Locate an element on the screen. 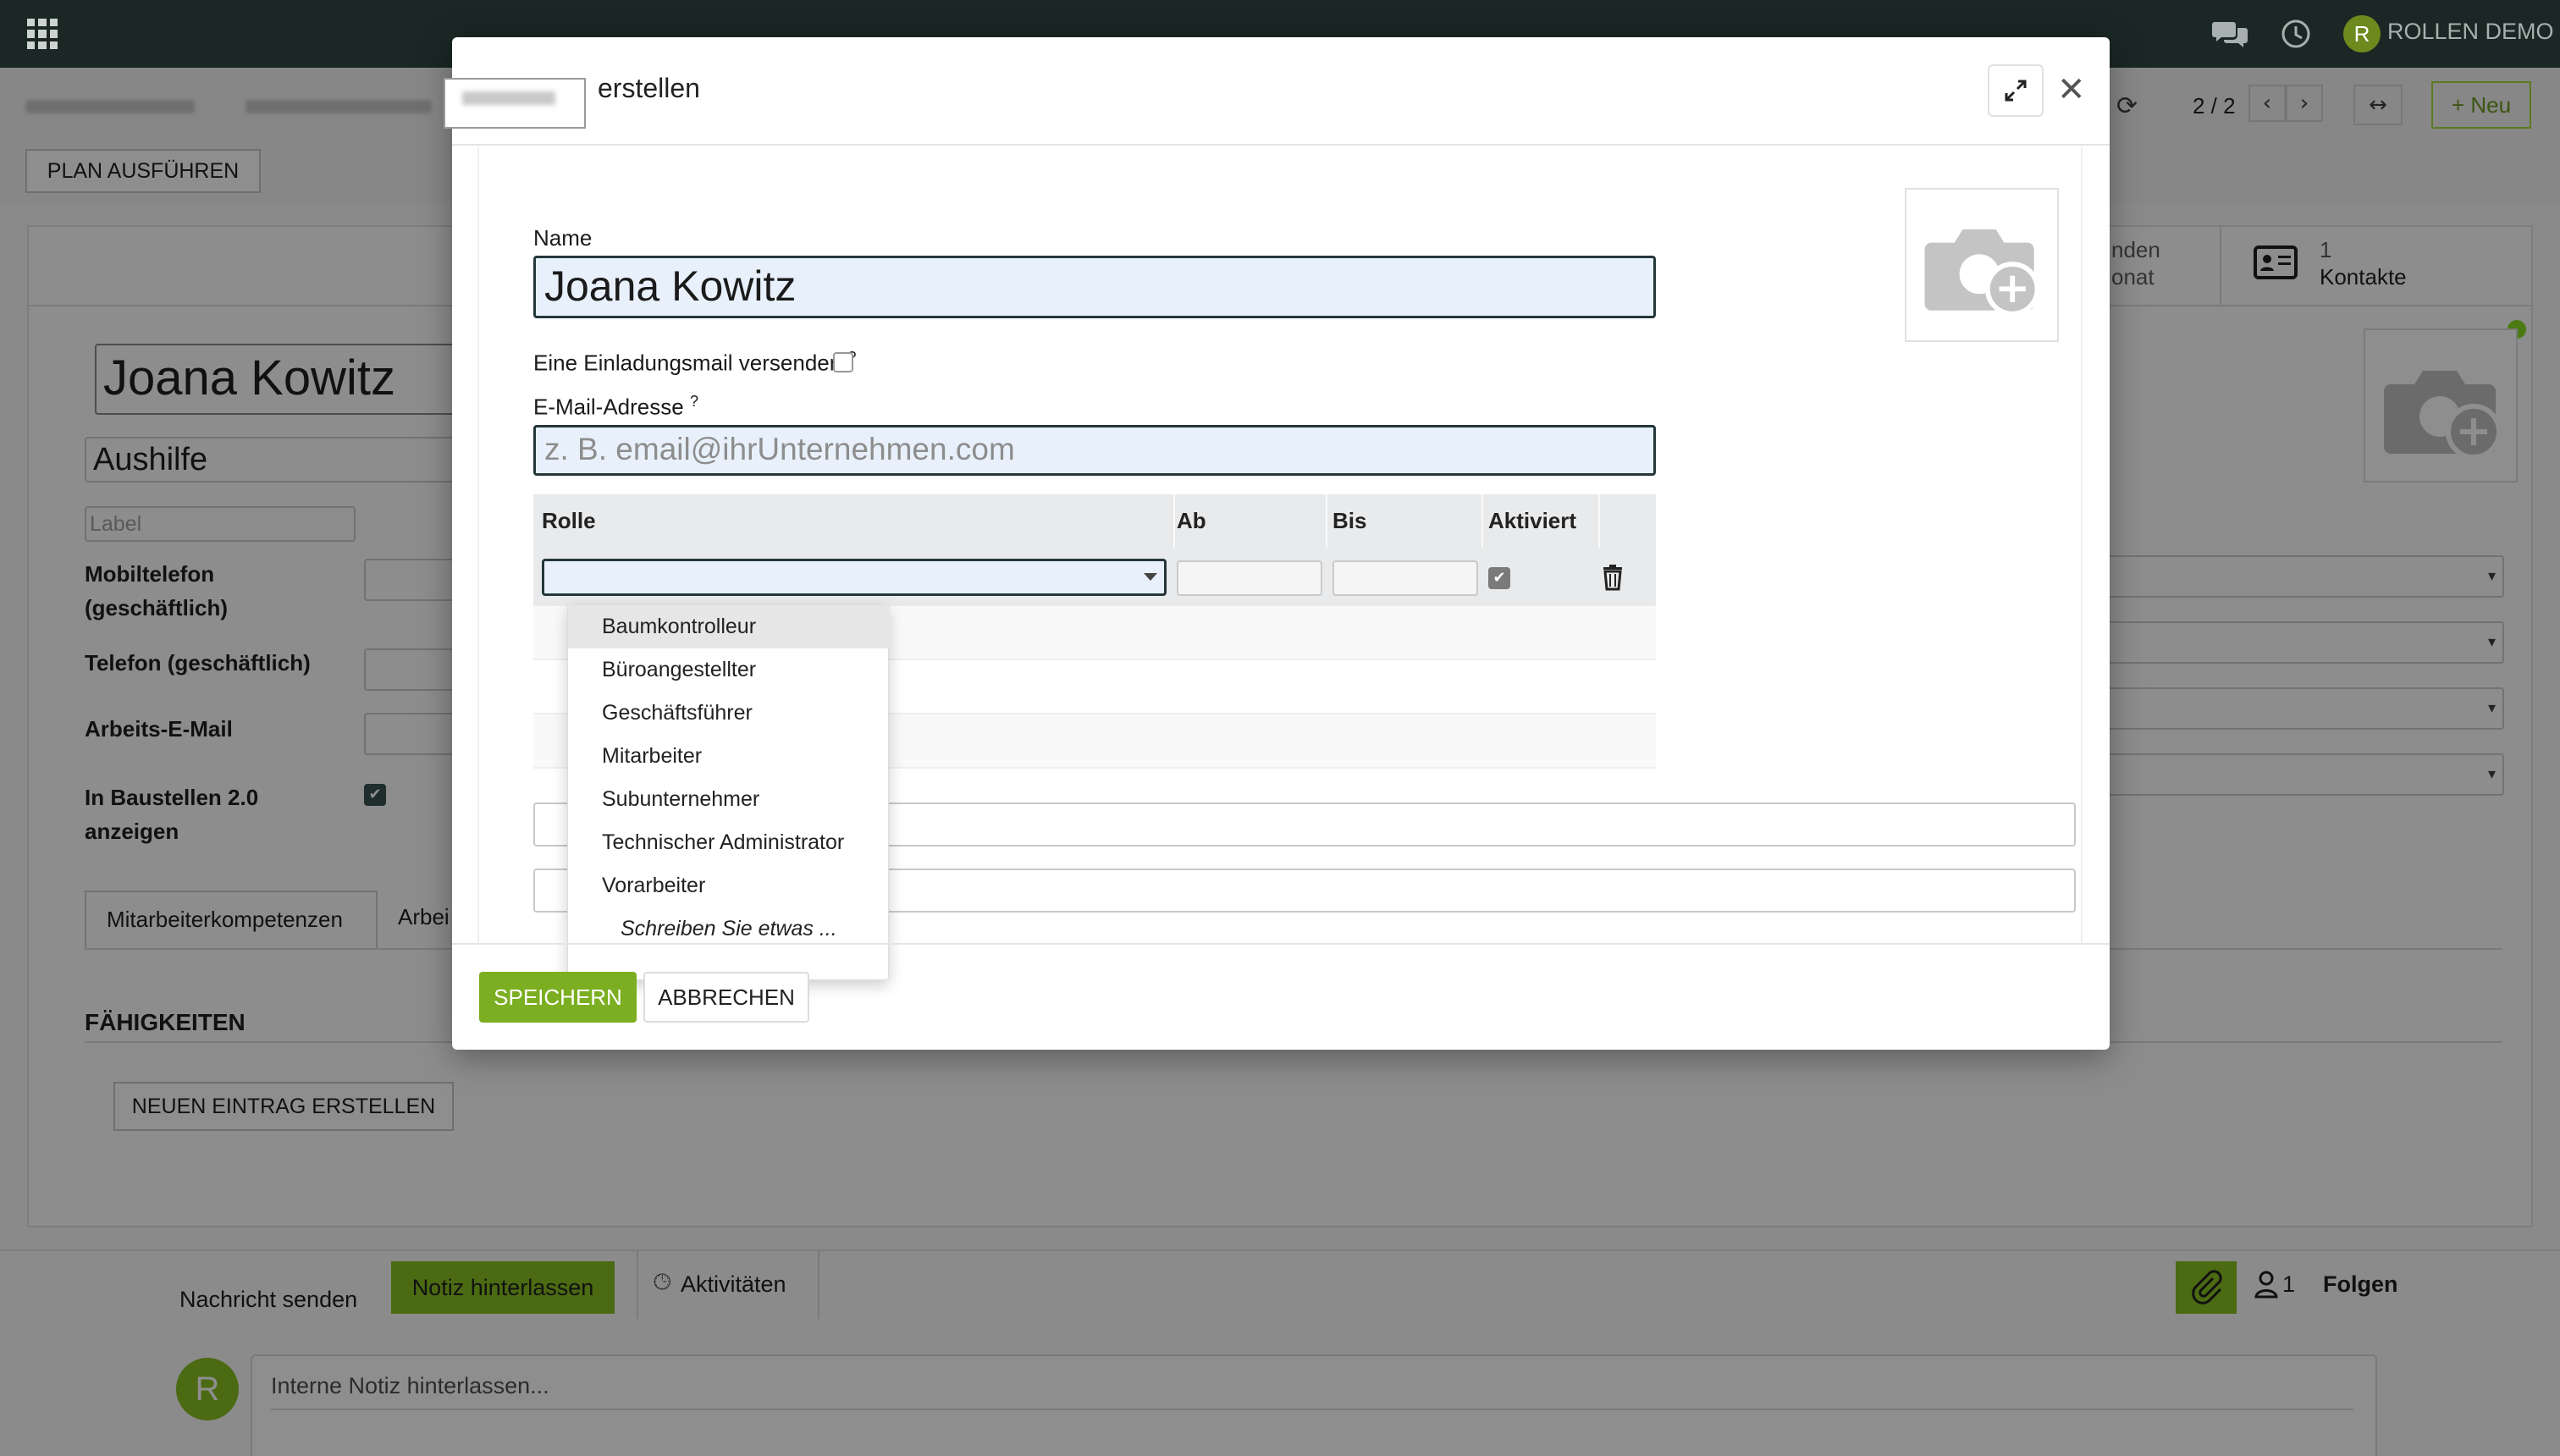 Image resolution: width=2560 pixels, height=1456 pixels. pager-value: 2 / 2 is located at coordinates (2214, 106).